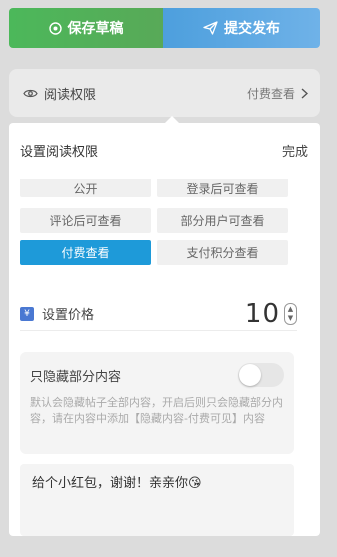  I want to click on stepper-down-icon: ▼, so click(290, 318).